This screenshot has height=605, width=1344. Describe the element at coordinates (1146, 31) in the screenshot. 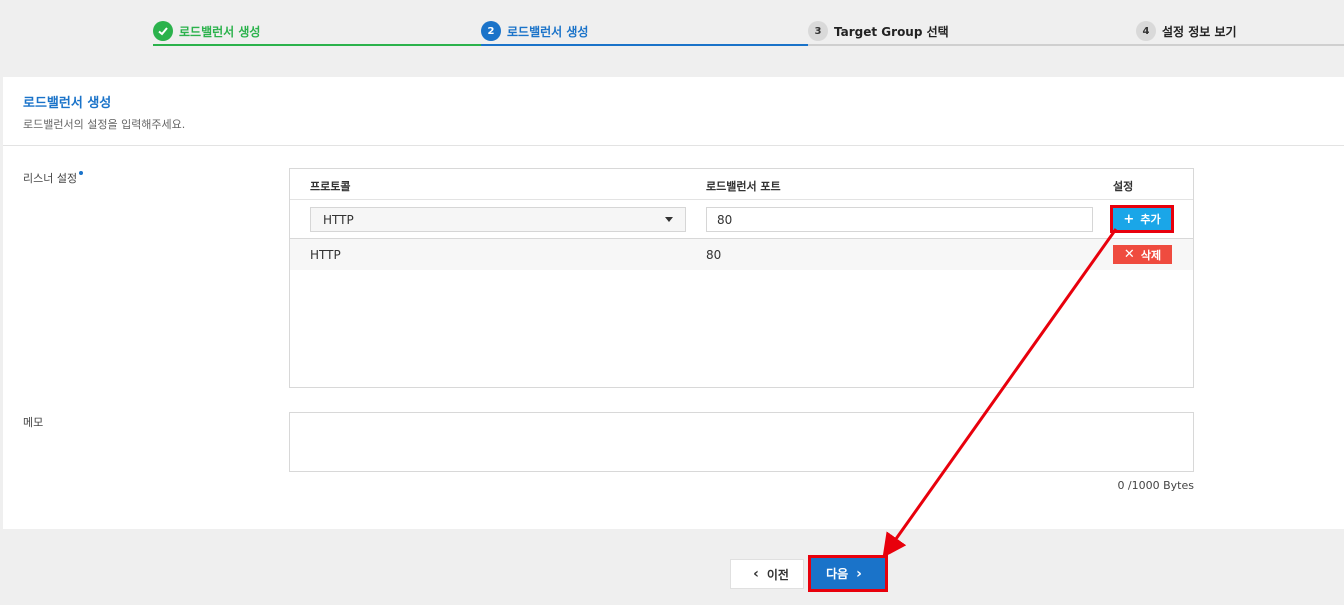

I see `step-4-number: 4` at that location.